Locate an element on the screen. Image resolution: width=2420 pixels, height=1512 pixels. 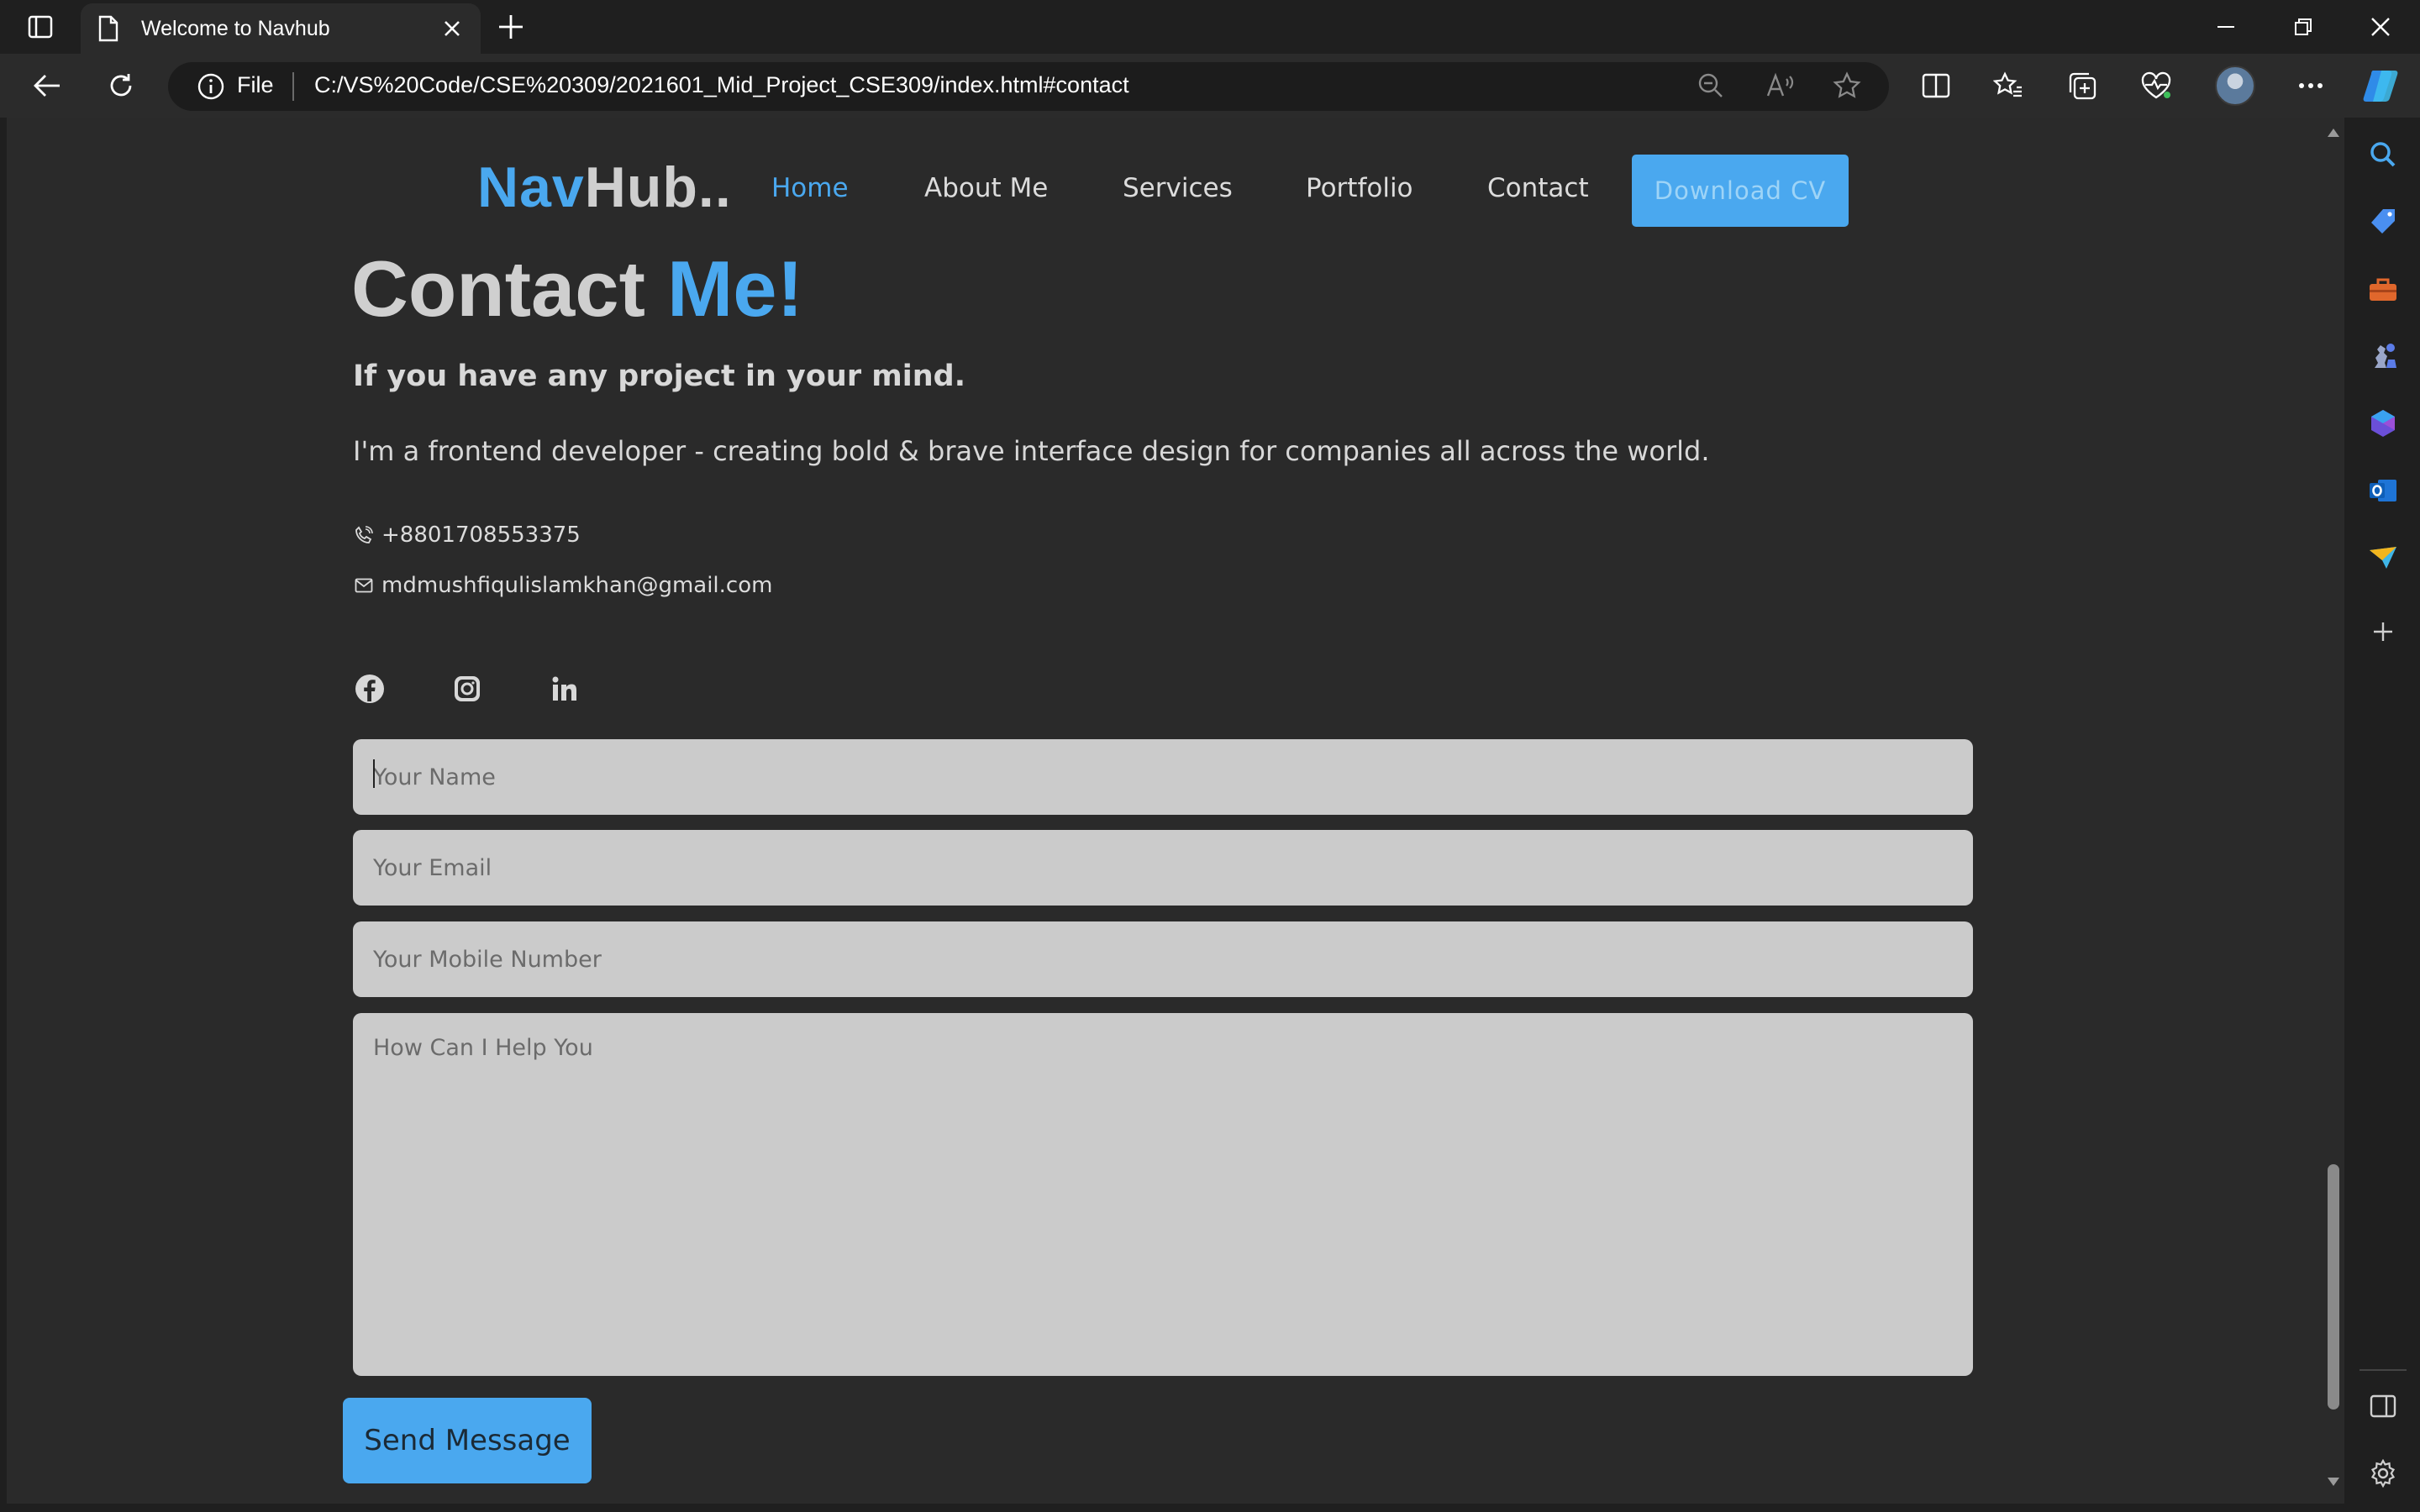
gear-icon is located at coordinates (2383, 1473).